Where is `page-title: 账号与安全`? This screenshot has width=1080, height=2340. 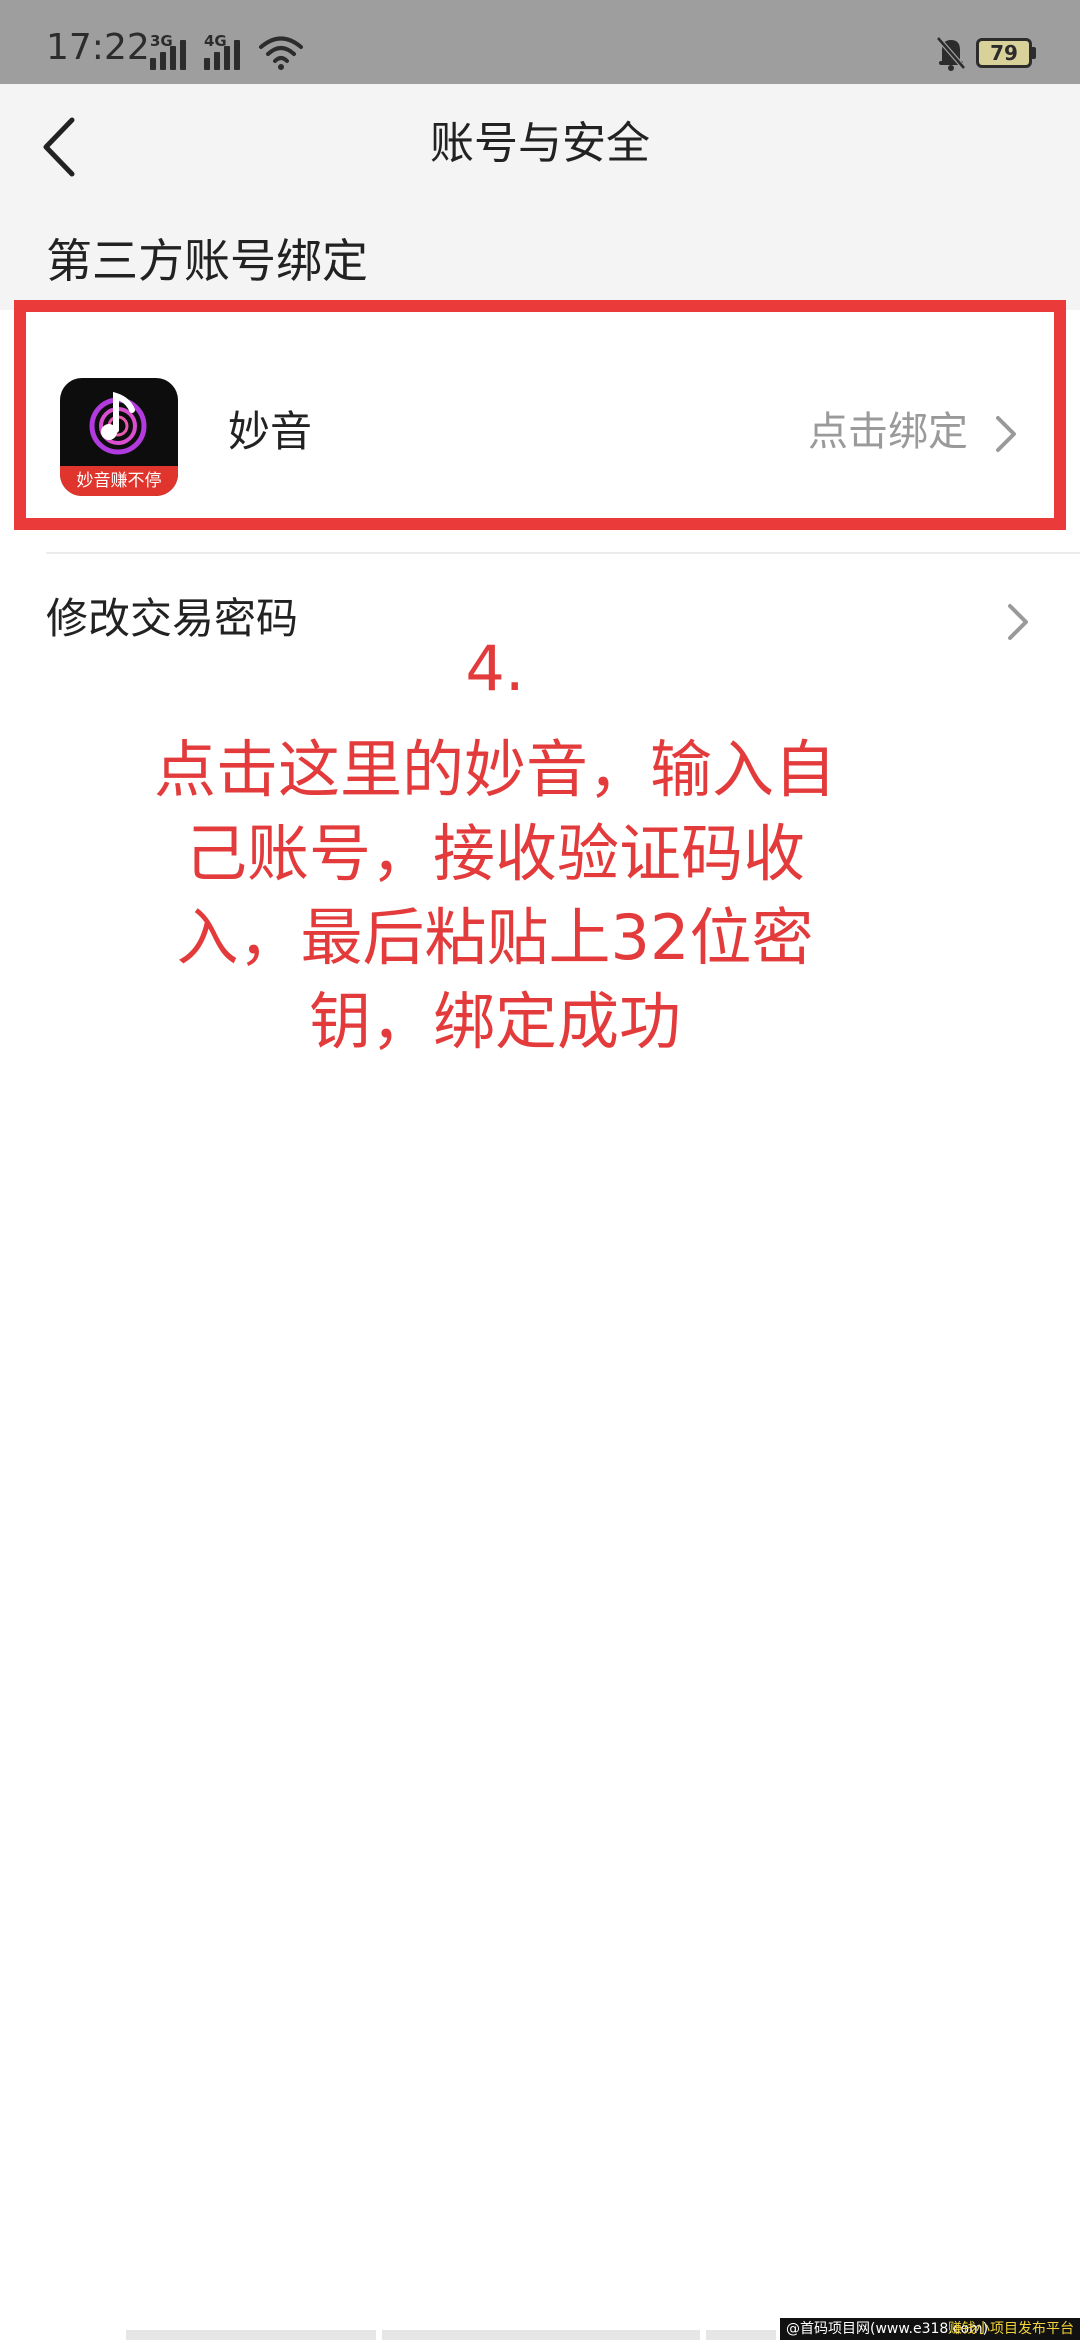
page-title: 账号与安全 is located at coordinates (540, 143).